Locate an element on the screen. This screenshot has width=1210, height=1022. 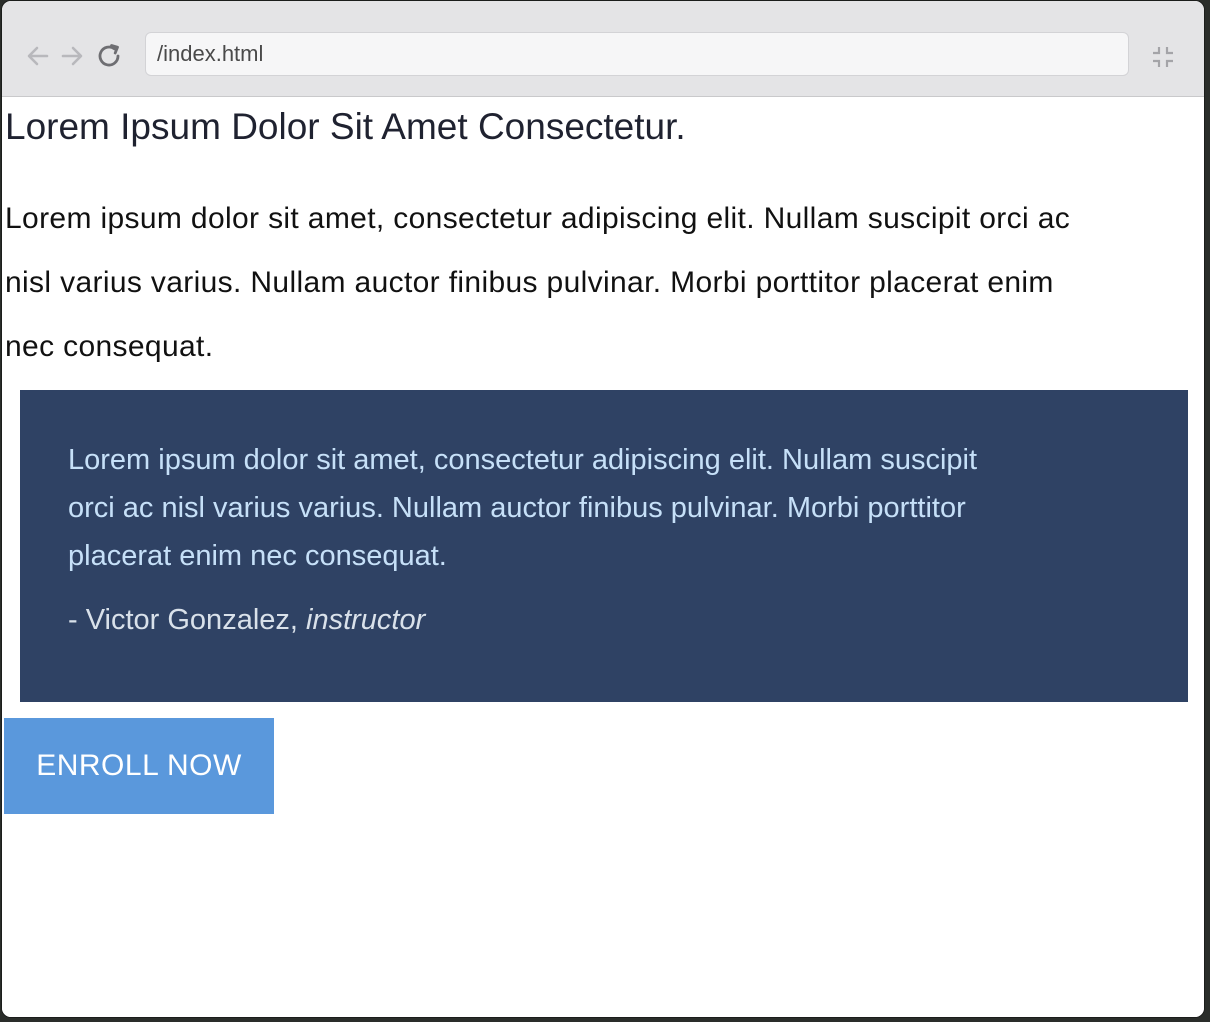
forward-button is located at coordinates (72, 56).